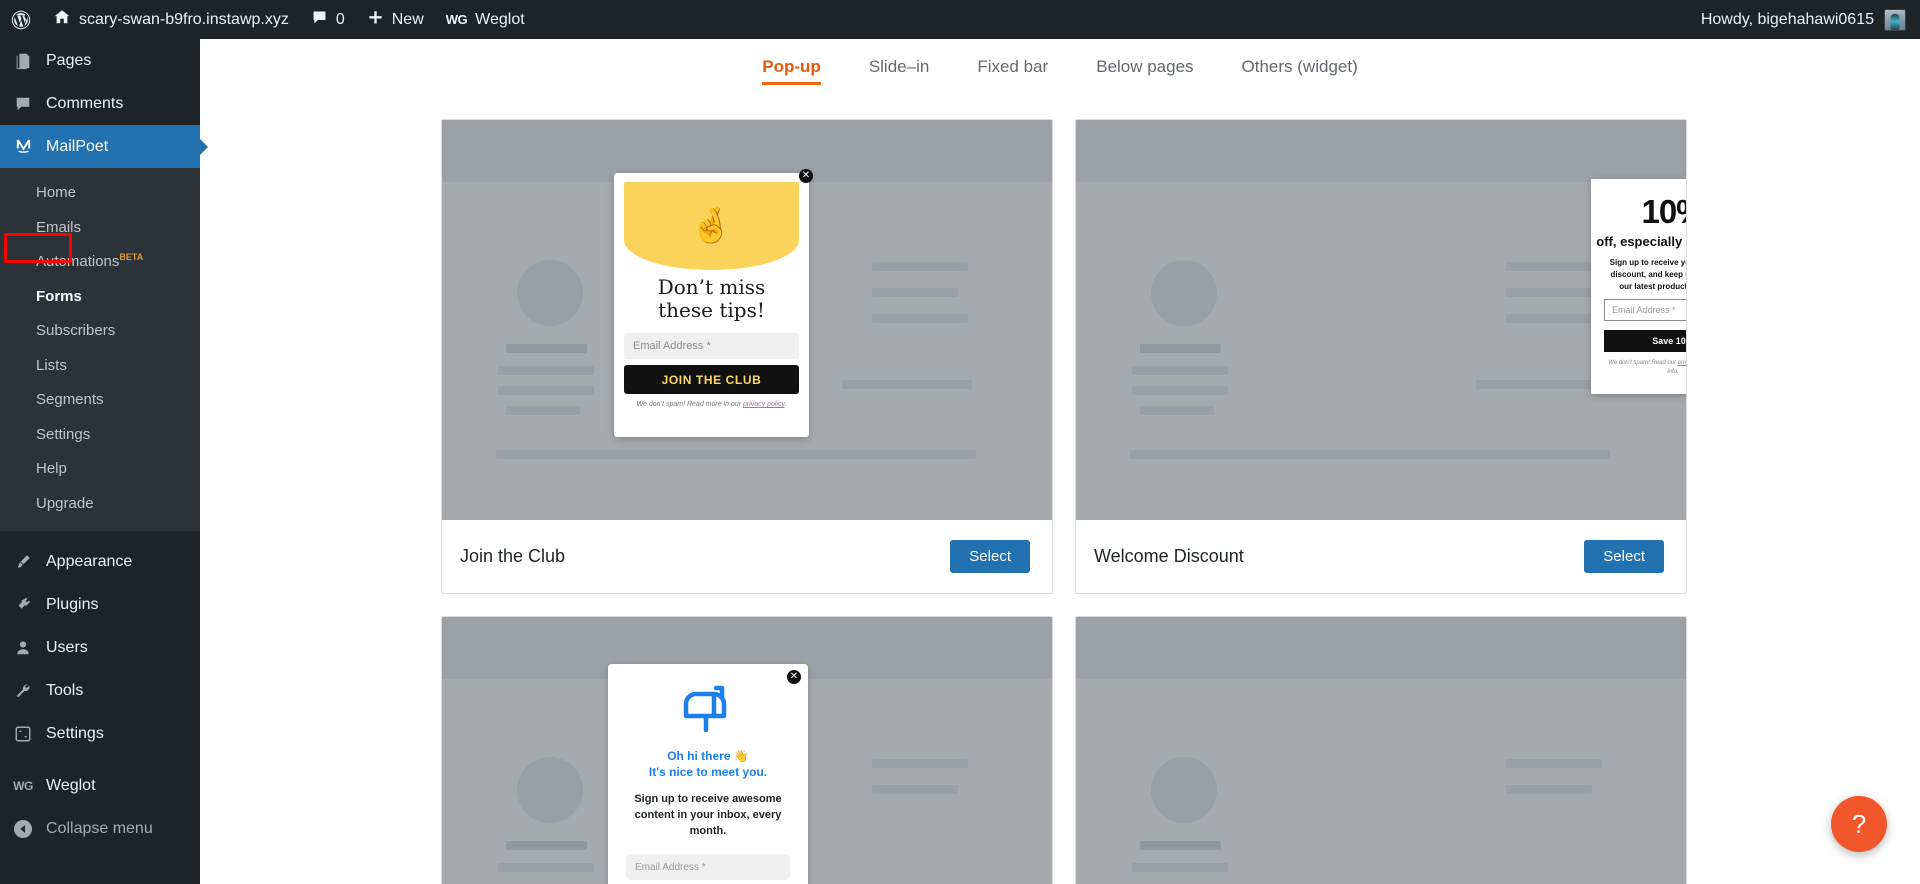 The image size is (1920, 884). What do you see at coordinates (100, 647) in the screenshot?
I see `sidebar-item-users: Users` at bounding box center [100, 647].